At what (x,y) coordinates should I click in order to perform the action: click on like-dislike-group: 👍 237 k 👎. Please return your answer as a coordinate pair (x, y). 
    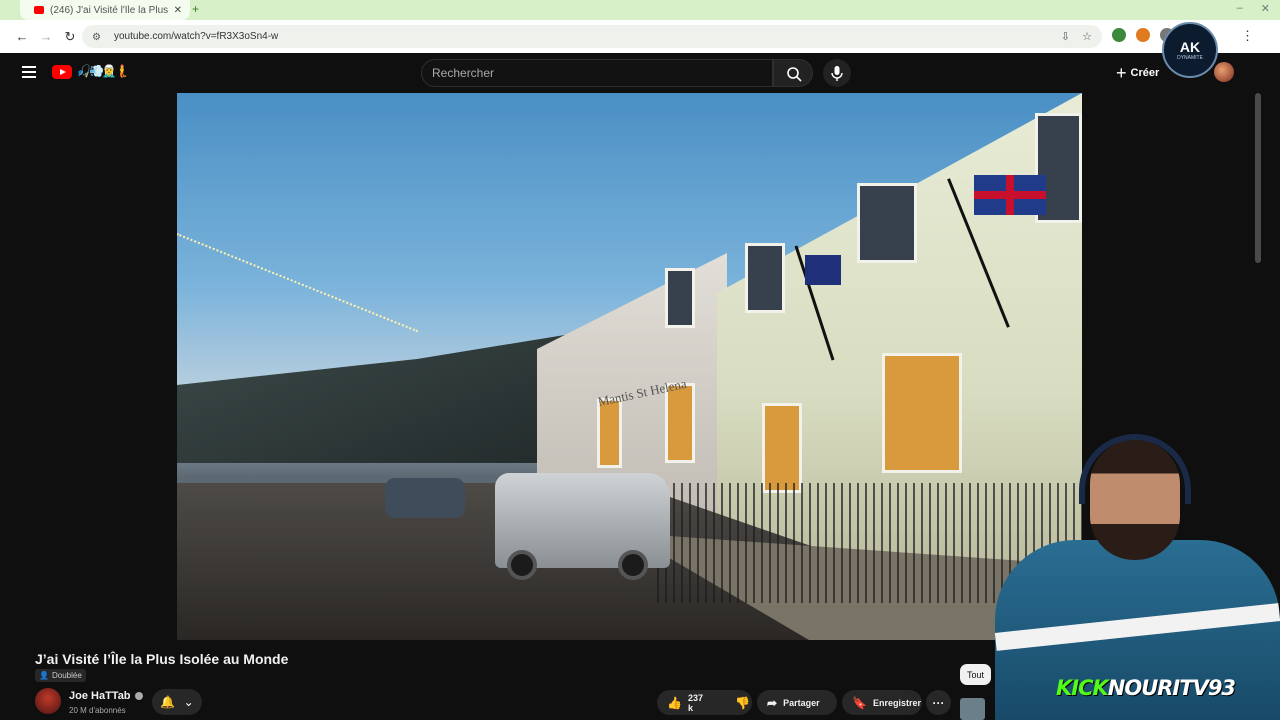
    Looking at the image, I should click on (704, 702).